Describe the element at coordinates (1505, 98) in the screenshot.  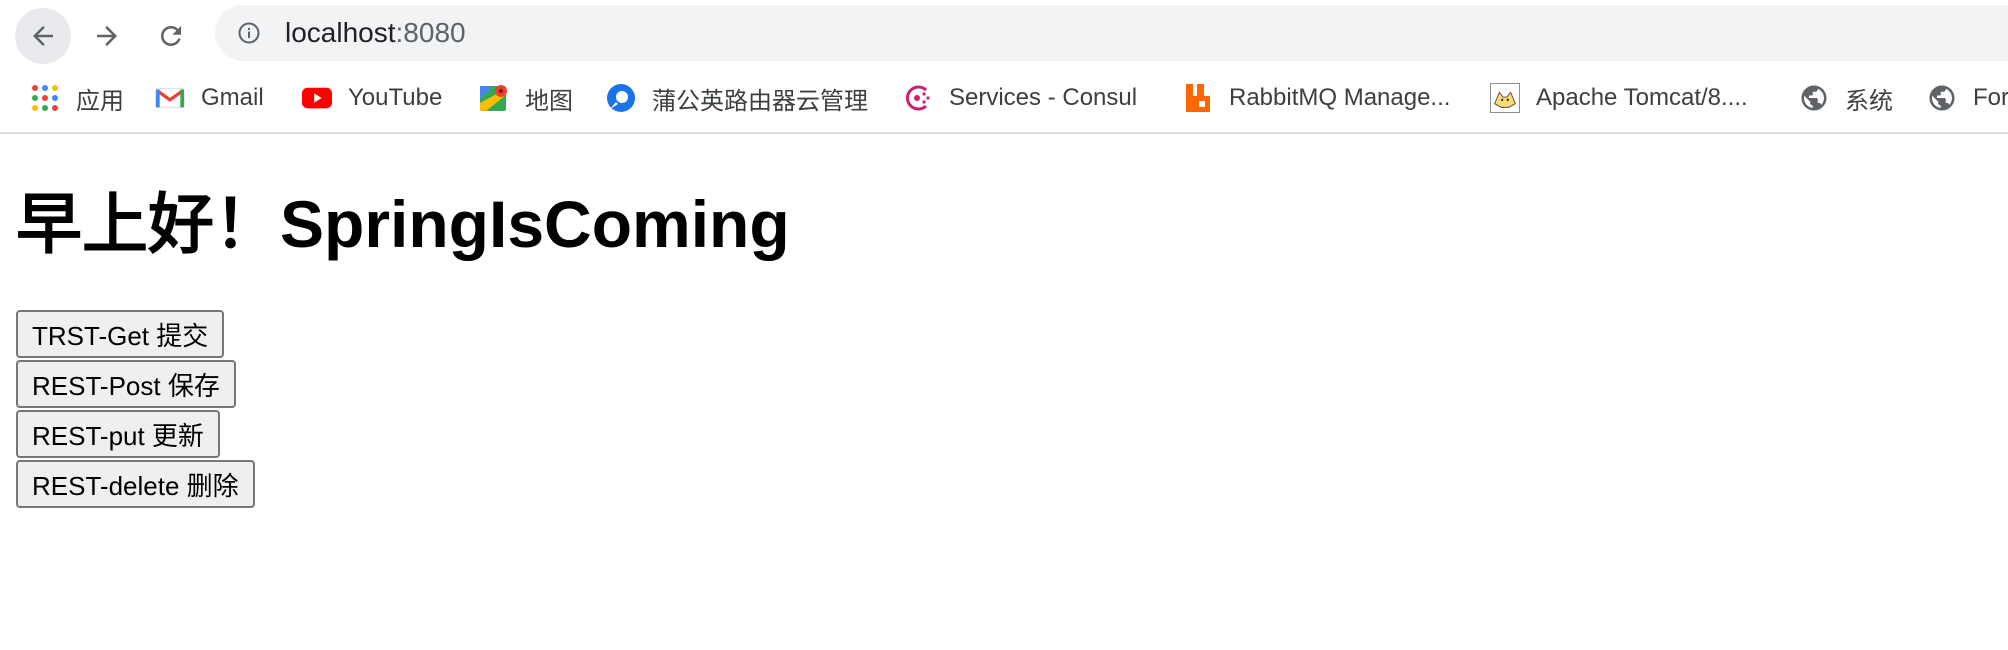
I see `tomcat-icon` at that location.